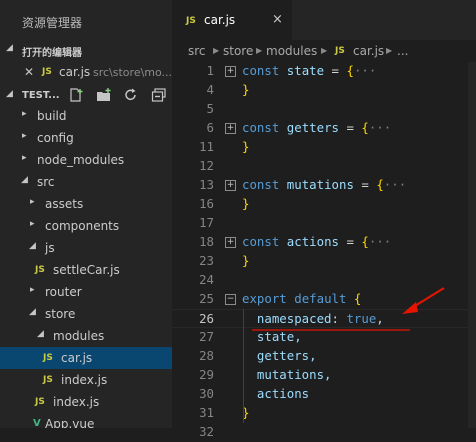 This screenshot has height=442, width=476. I want to click on line-number: 18, so click(206, 241).